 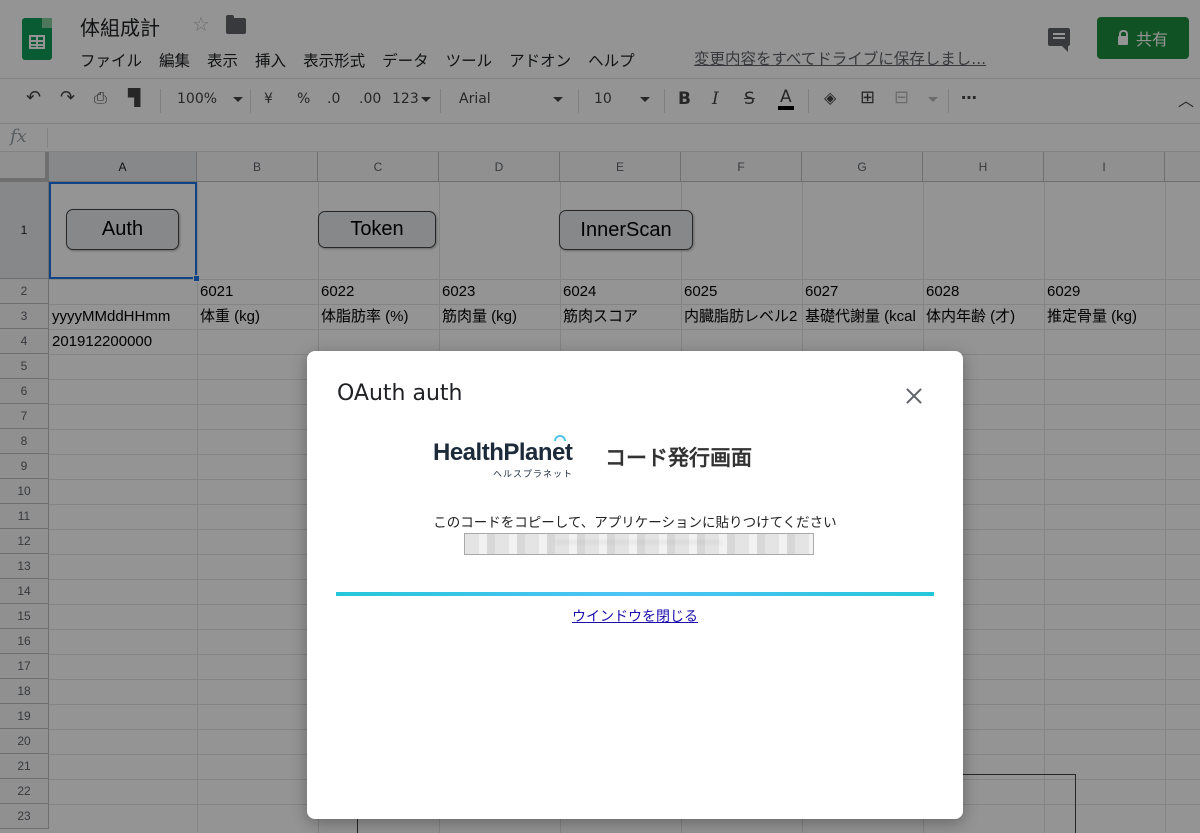 What do you see at coordinates (635, 594) in the screenshot?
I see `progress-bar` at bounding box center [635, 594].